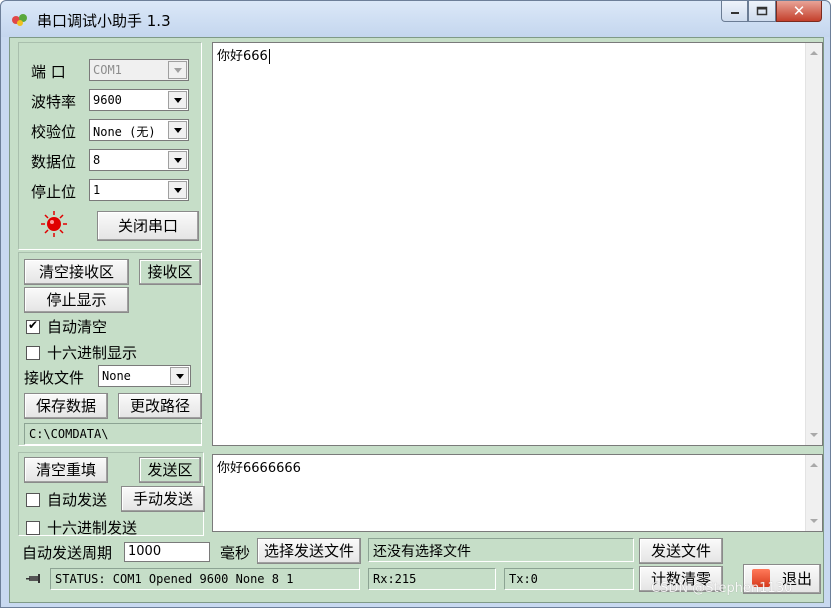  What do you see at coordinates (92, 528) in the screenshot?
I see `hex-send-label: 十六进制发送` at bounding box center [92, 528].